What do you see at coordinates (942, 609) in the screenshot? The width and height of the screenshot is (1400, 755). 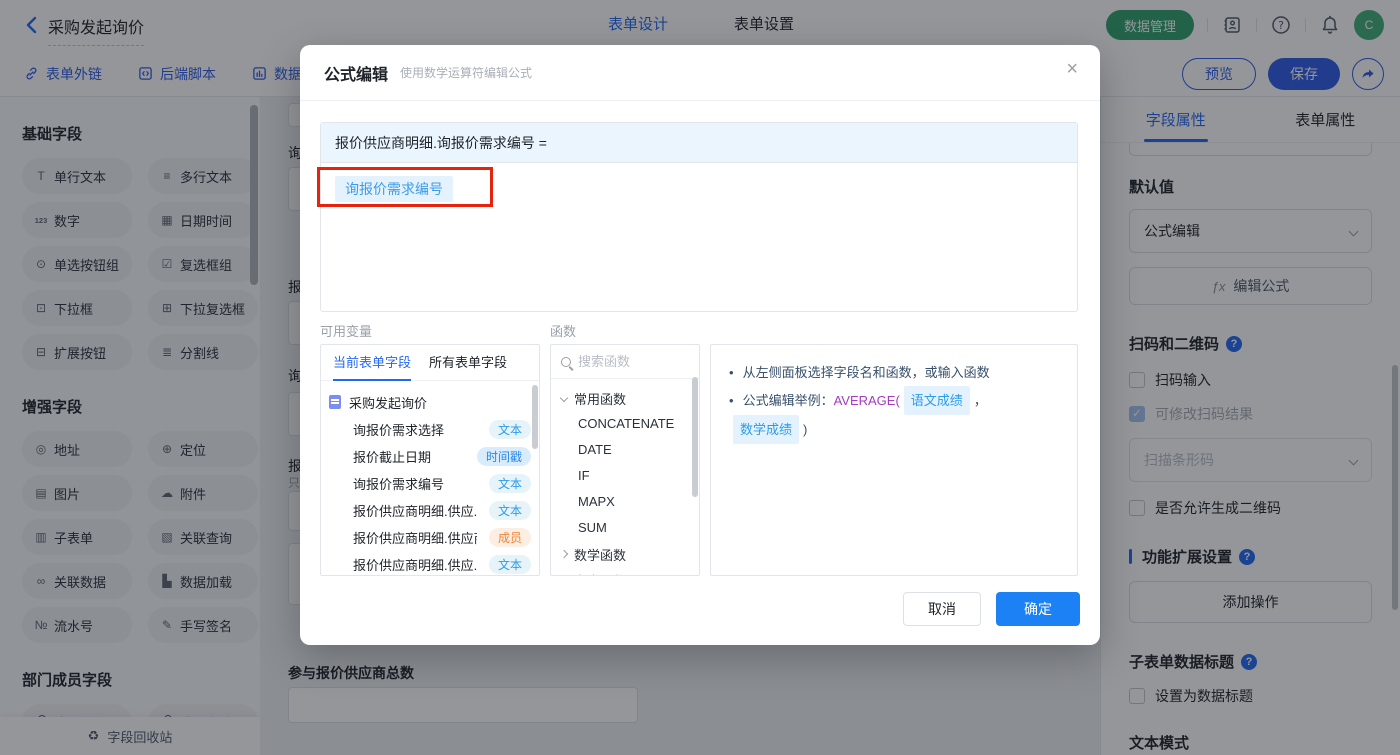 I see `cancel-button: 取消` at bounding box center [942, 609].